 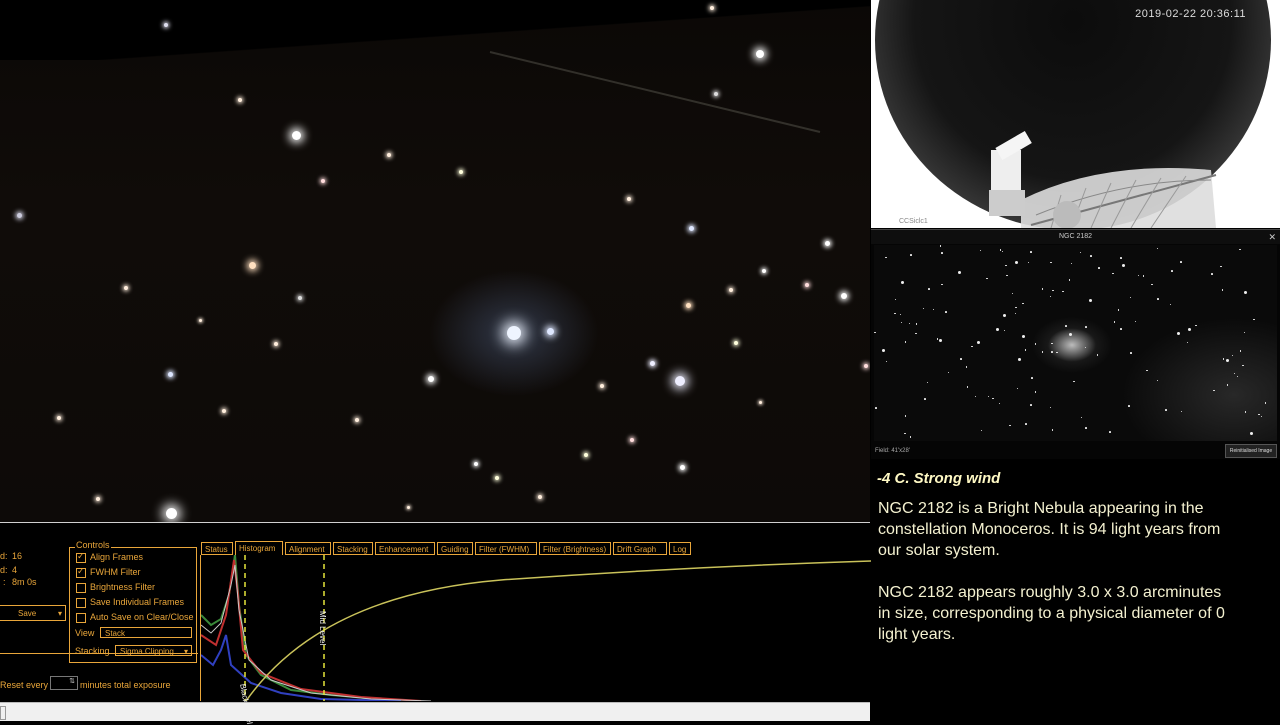 I want to click on tab-enhancement: Enhancement, so click(x=405, y=548).